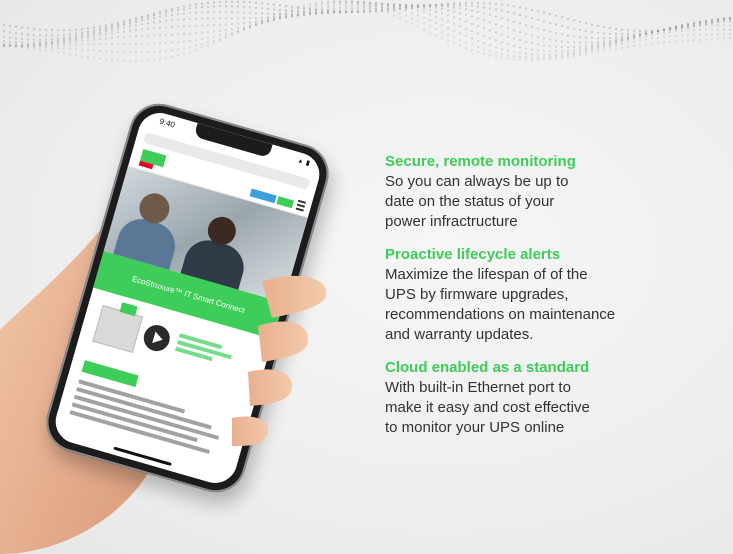  I want to click on feature-text: power infractructure, so click(451, 221).